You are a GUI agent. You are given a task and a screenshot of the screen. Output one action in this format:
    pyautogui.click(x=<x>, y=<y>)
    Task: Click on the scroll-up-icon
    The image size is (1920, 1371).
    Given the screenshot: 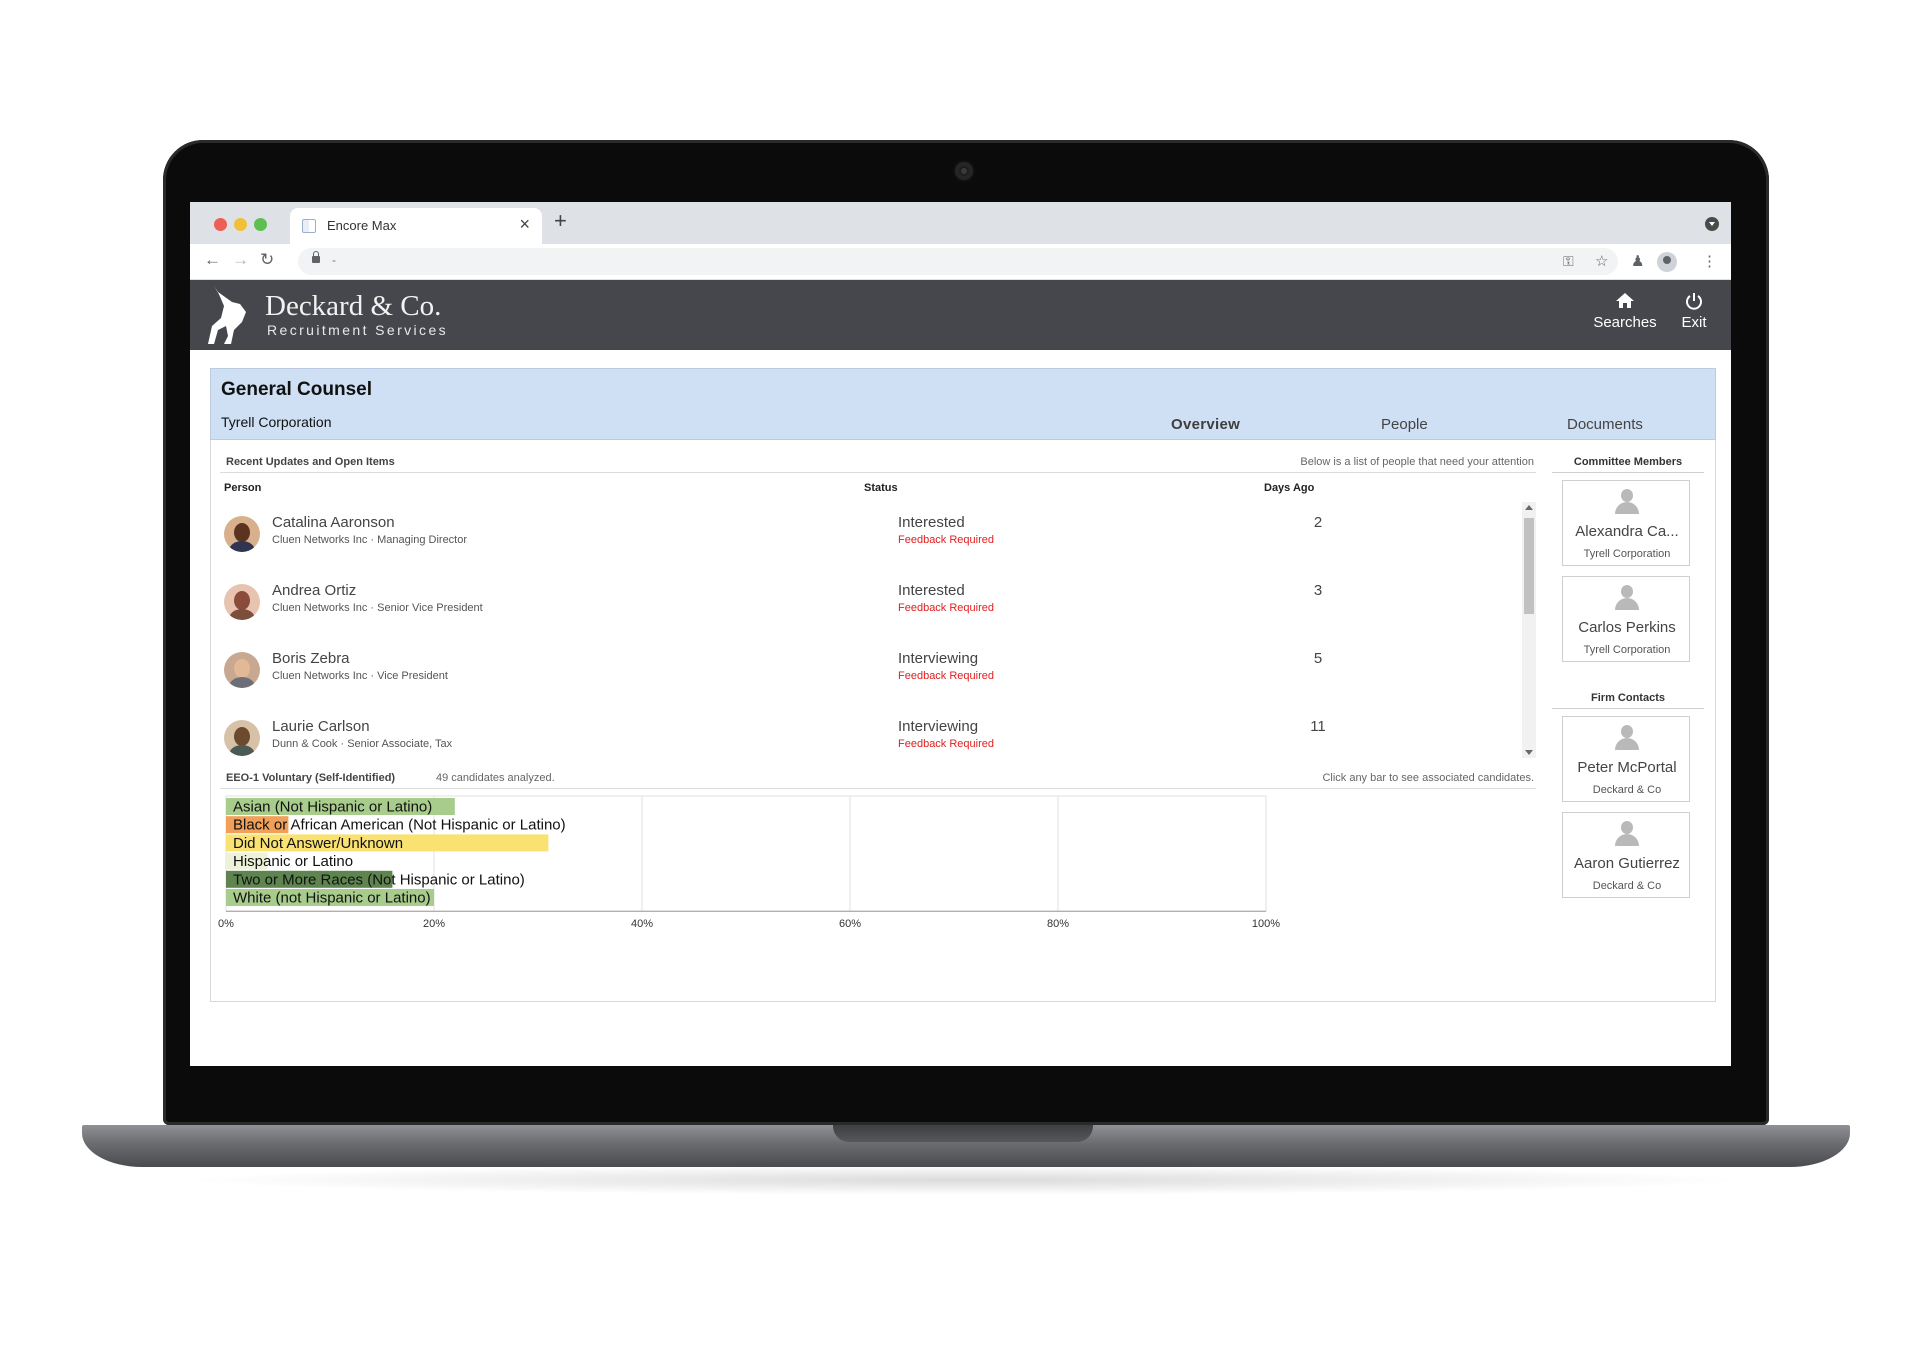 What is the action you would take?
    pyautogui.click(x=1529, y=507)
    